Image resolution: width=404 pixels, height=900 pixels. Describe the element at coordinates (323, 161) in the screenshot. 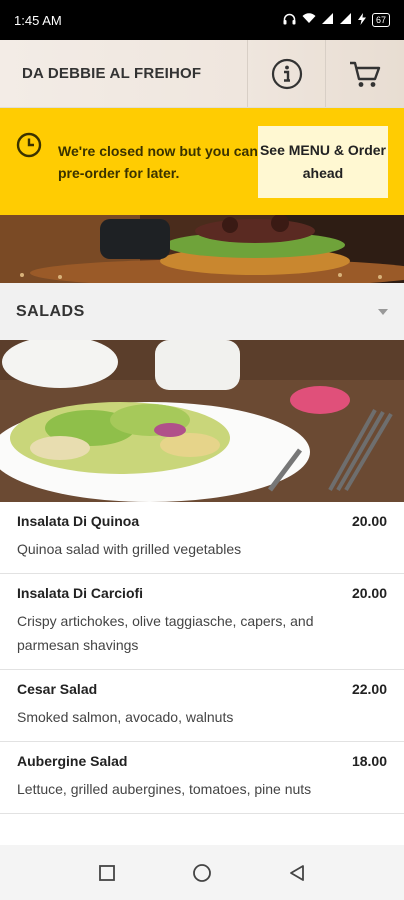

I see `see-menu-order-ahead-button: See MENU & Order ahead` at that location.